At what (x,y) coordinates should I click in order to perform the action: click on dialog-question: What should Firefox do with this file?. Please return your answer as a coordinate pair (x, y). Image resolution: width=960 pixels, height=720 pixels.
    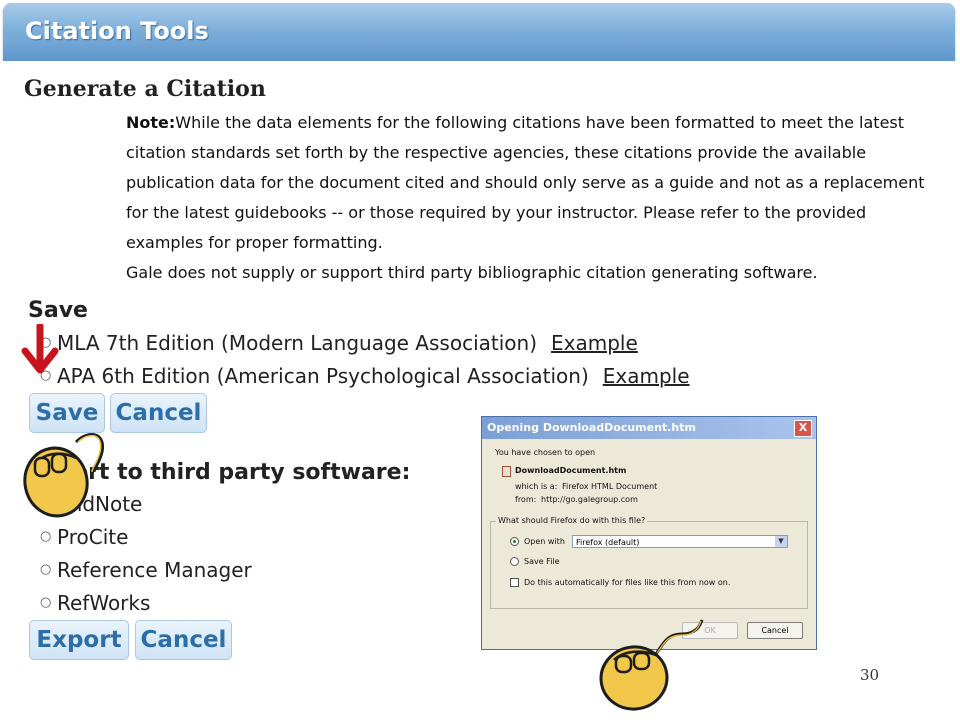
    Looking at the image, I should click on (572, 520).